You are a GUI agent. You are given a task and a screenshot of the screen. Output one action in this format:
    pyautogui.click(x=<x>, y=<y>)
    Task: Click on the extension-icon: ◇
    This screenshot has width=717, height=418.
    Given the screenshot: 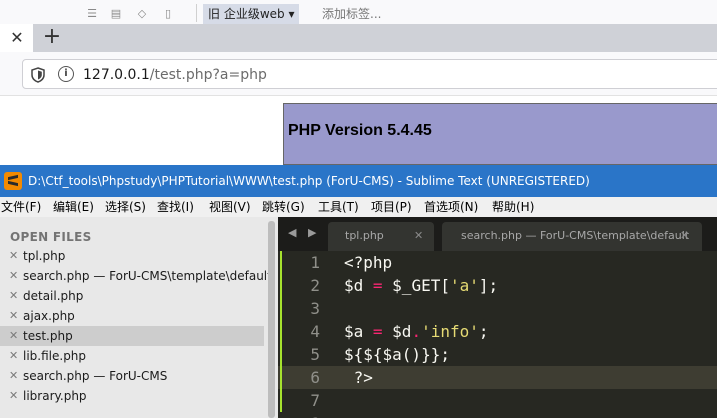 What is the action you would take?
    pyautogui.click(x=142, y=14)
    